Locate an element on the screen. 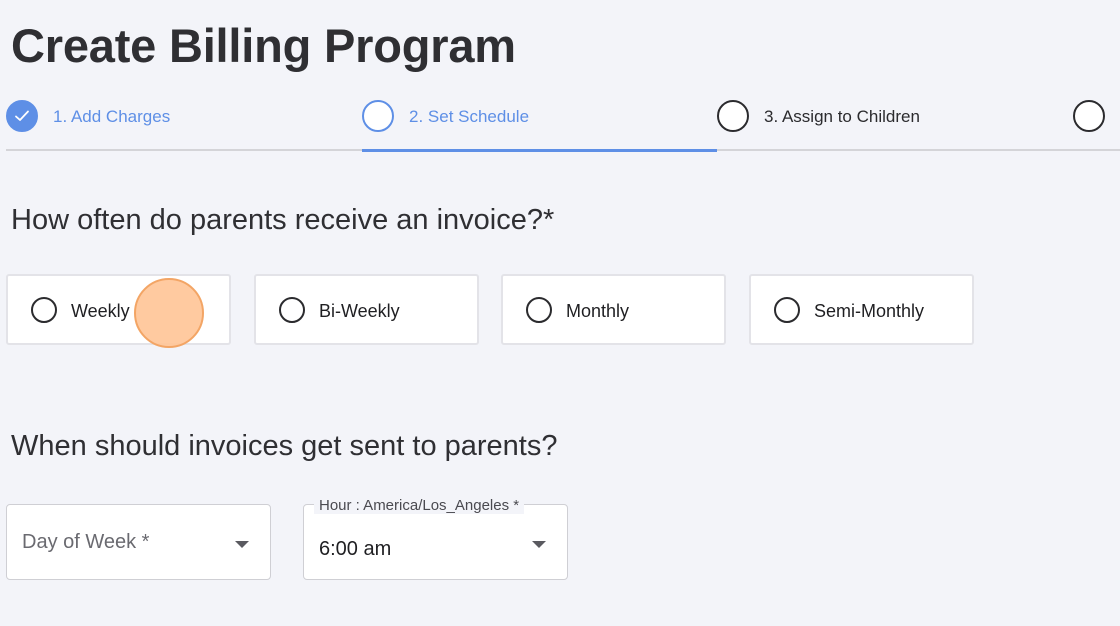 The image size is (1120, 626). step-label: 2. Set Schedule is located at coordinates (469, 116).